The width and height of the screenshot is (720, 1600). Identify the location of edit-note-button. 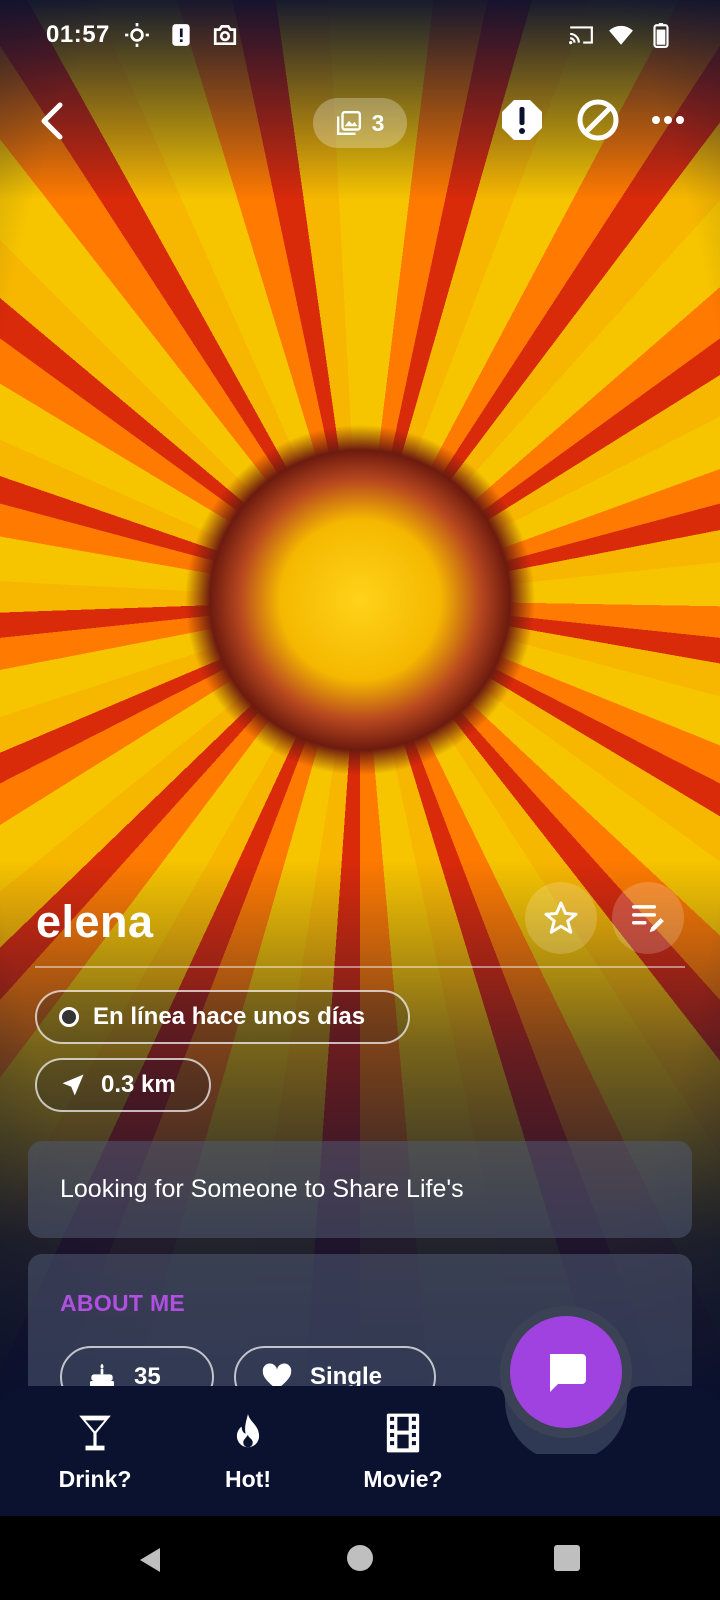
(648, 918).